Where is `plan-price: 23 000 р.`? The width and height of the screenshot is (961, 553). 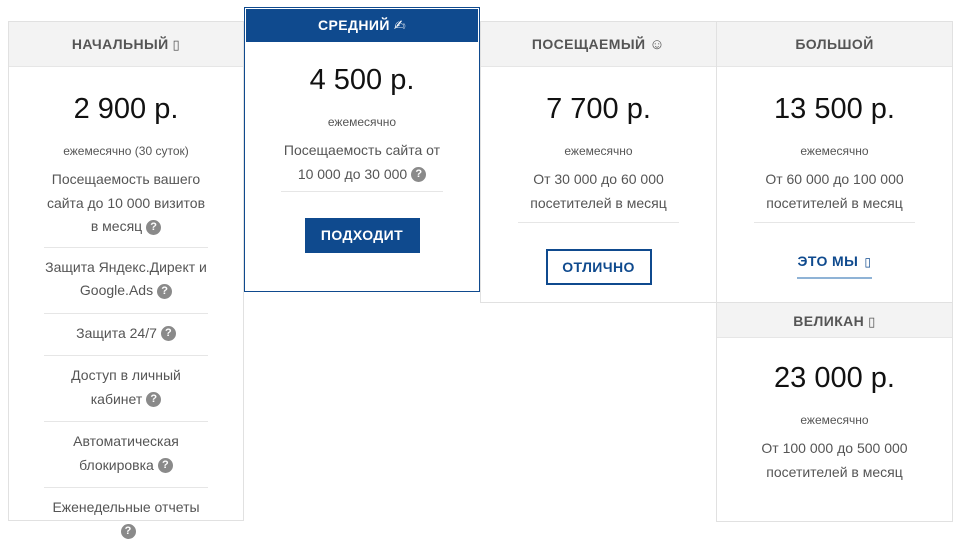
plan-price: 23 000 р. is located at coordinates (834, 378).